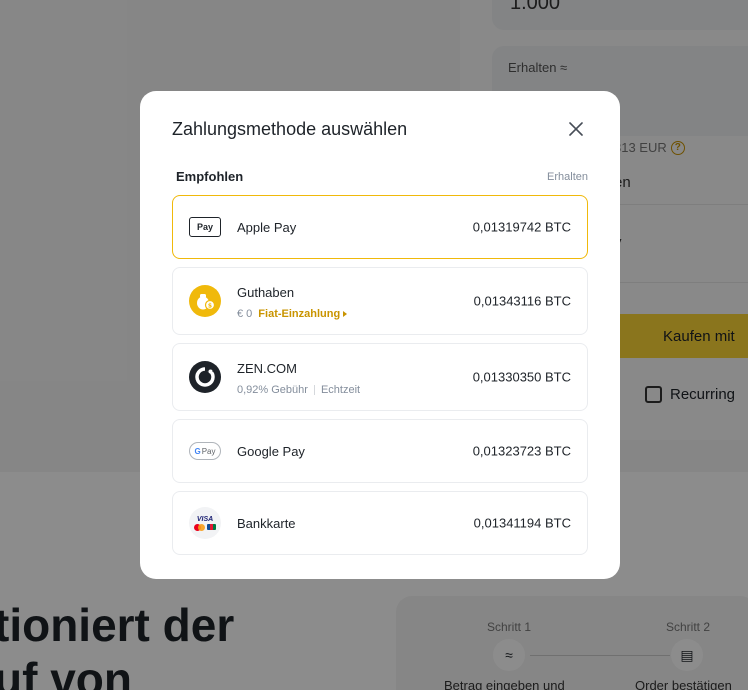  I want to click on method-amount: 0,01319742 BTC, so click(521, 227).